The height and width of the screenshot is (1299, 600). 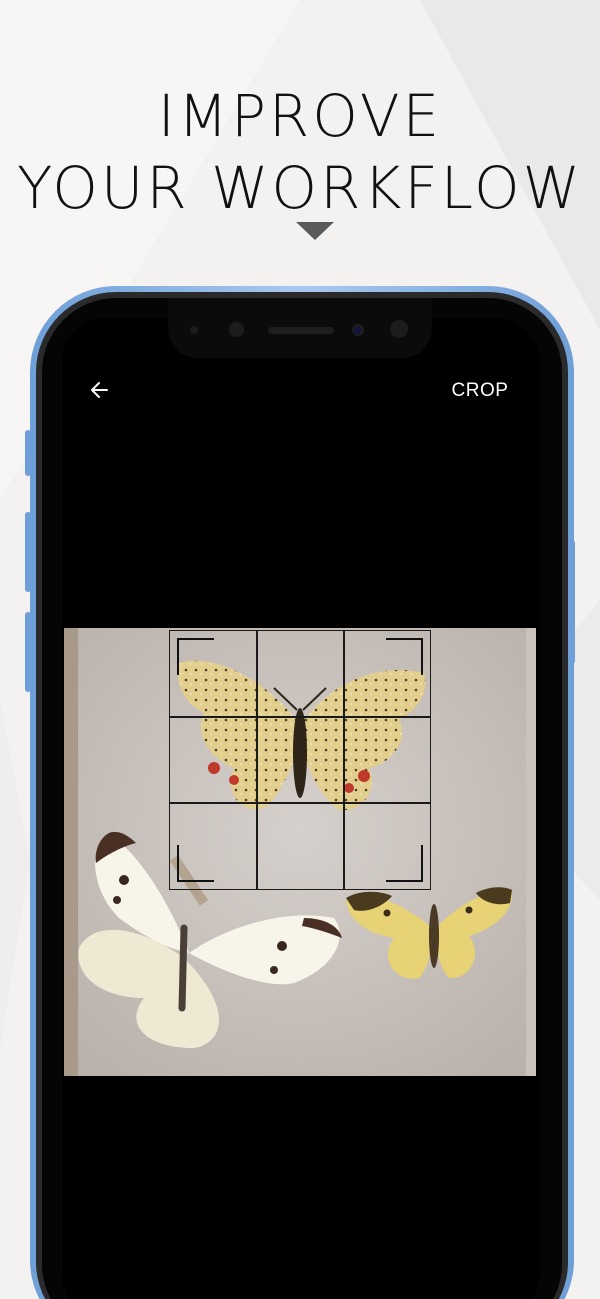 I want to click on speaker-grille, so click(x=301, y=330).